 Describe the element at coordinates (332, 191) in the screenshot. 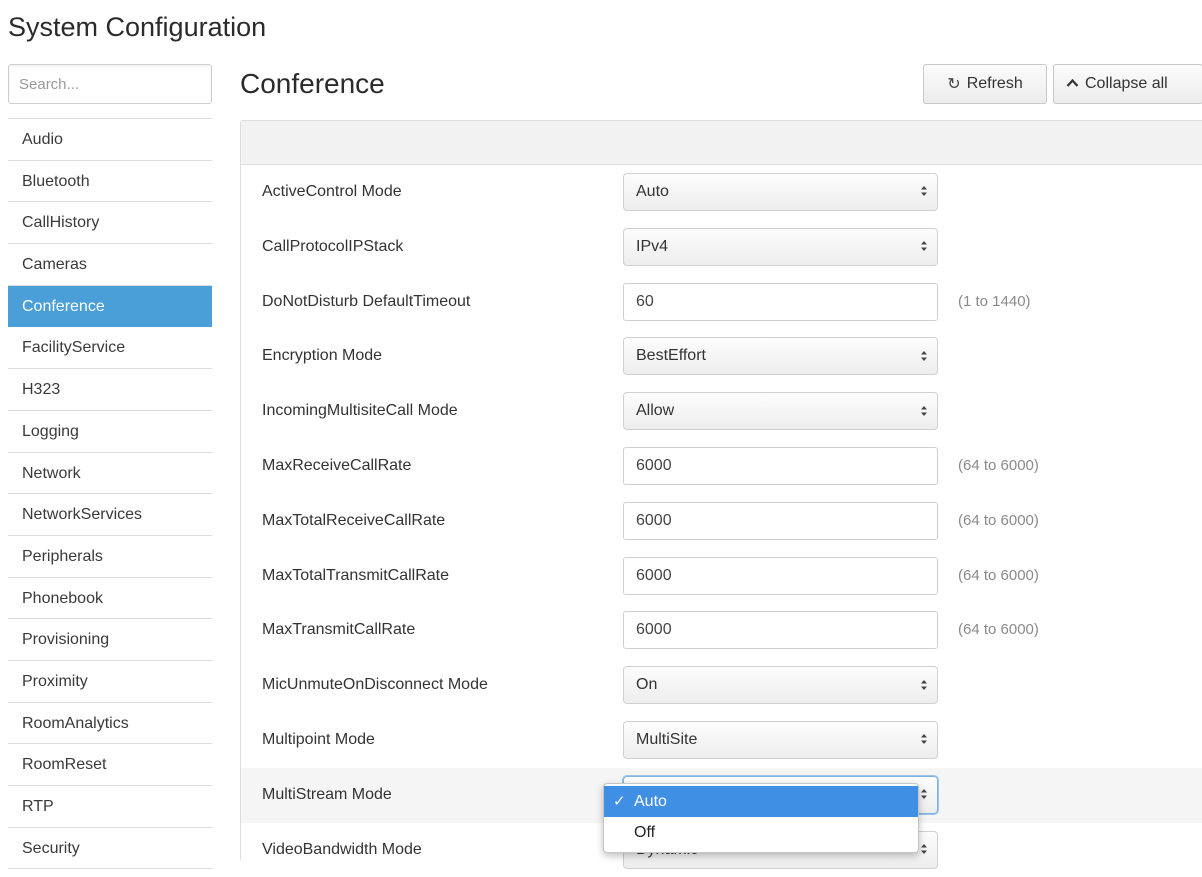

I see `setting-label: ActiveControl Mode` at that location.